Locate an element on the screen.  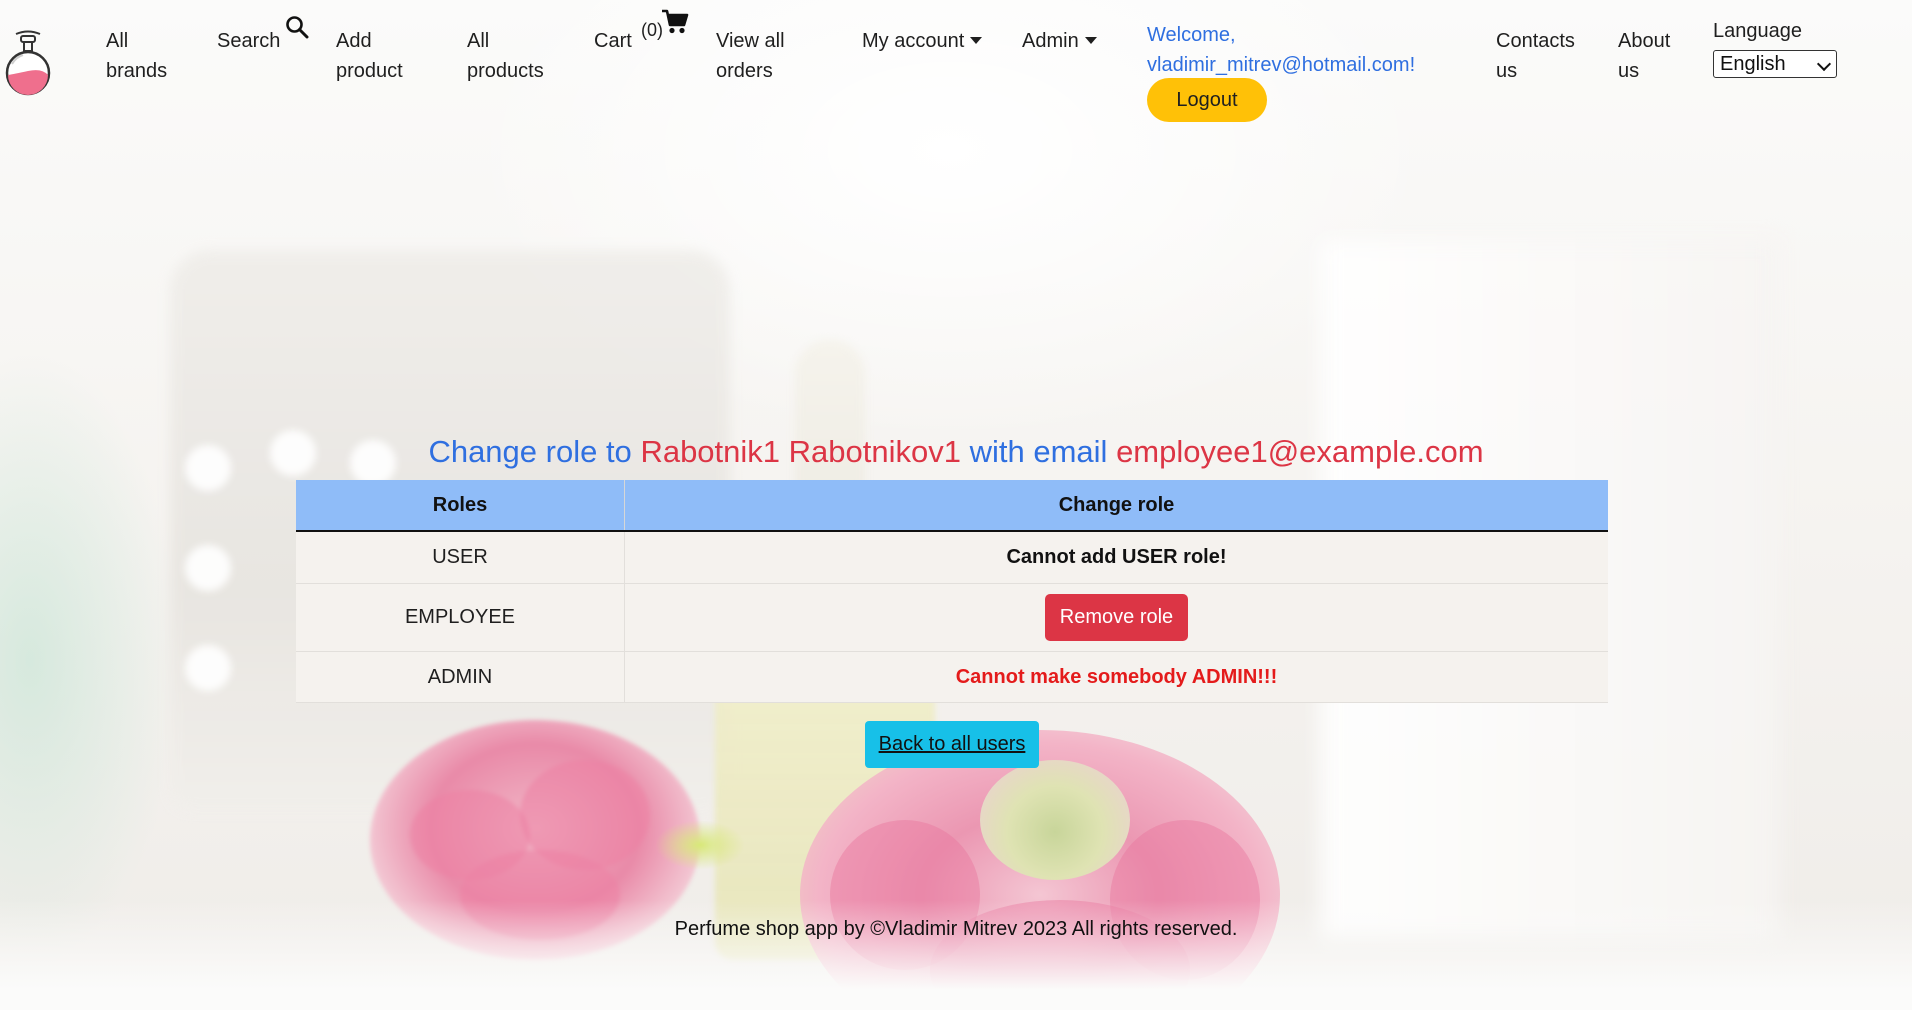
table-row: USER Cannot add USER role! is located at coordinates (952, 557).